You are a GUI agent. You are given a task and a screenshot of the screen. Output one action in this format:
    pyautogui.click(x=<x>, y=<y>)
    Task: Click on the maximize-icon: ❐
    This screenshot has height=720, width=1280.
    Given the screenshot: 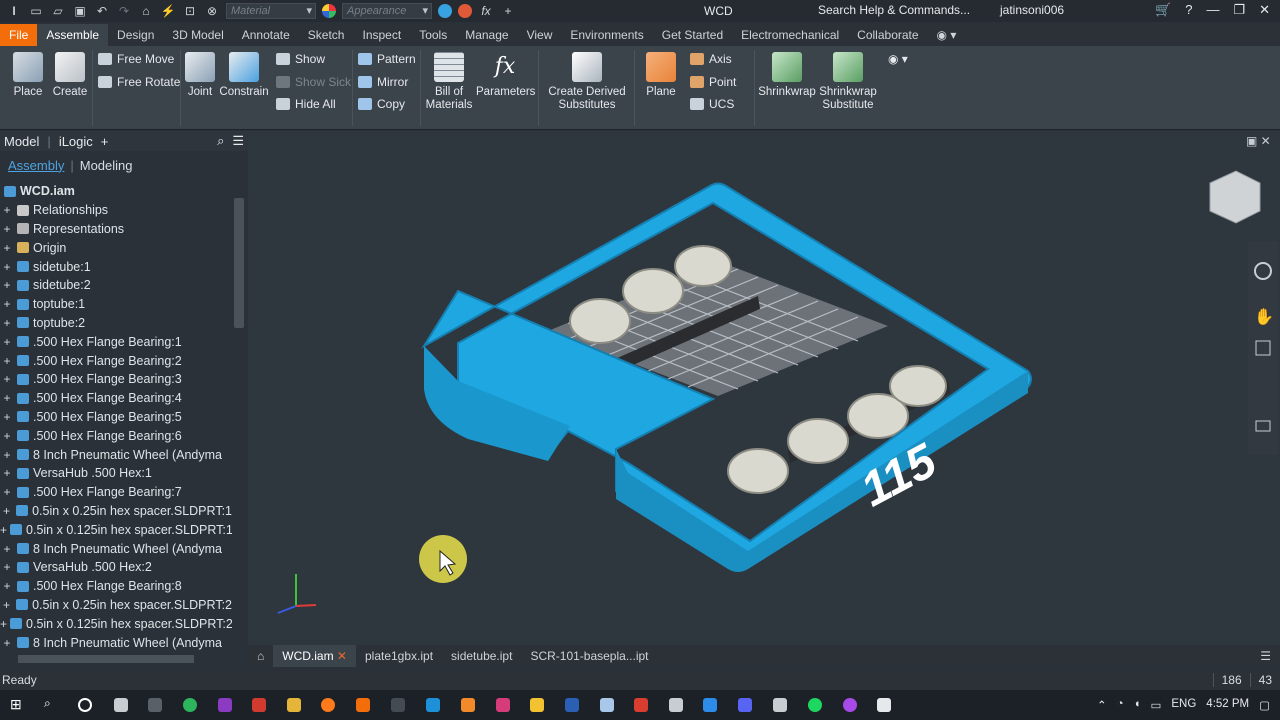 What is the action you would take?
    pyautogui.click(x=1239, y=10)
    